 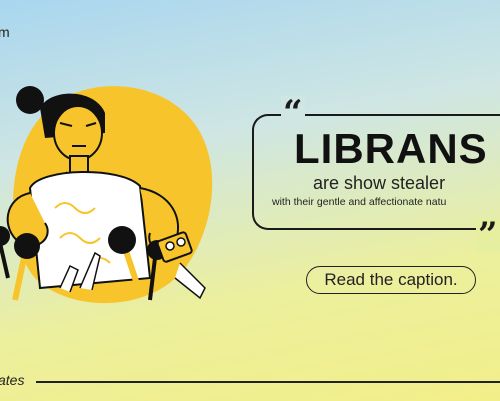 I want to click on headline: LIBRANS, so click(x=391, y=148).